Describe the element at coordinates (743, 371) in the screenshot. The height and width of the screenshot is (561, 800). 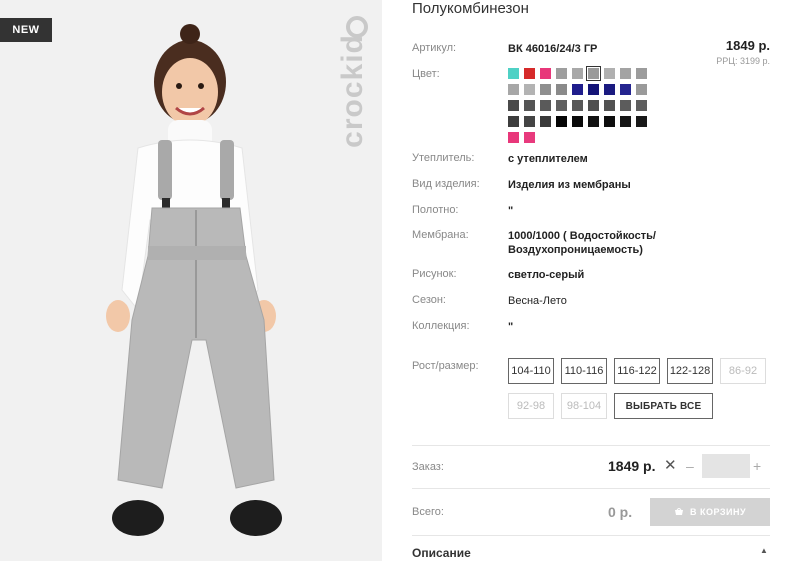
I see `size-option-disabled: 86-92` at that location.